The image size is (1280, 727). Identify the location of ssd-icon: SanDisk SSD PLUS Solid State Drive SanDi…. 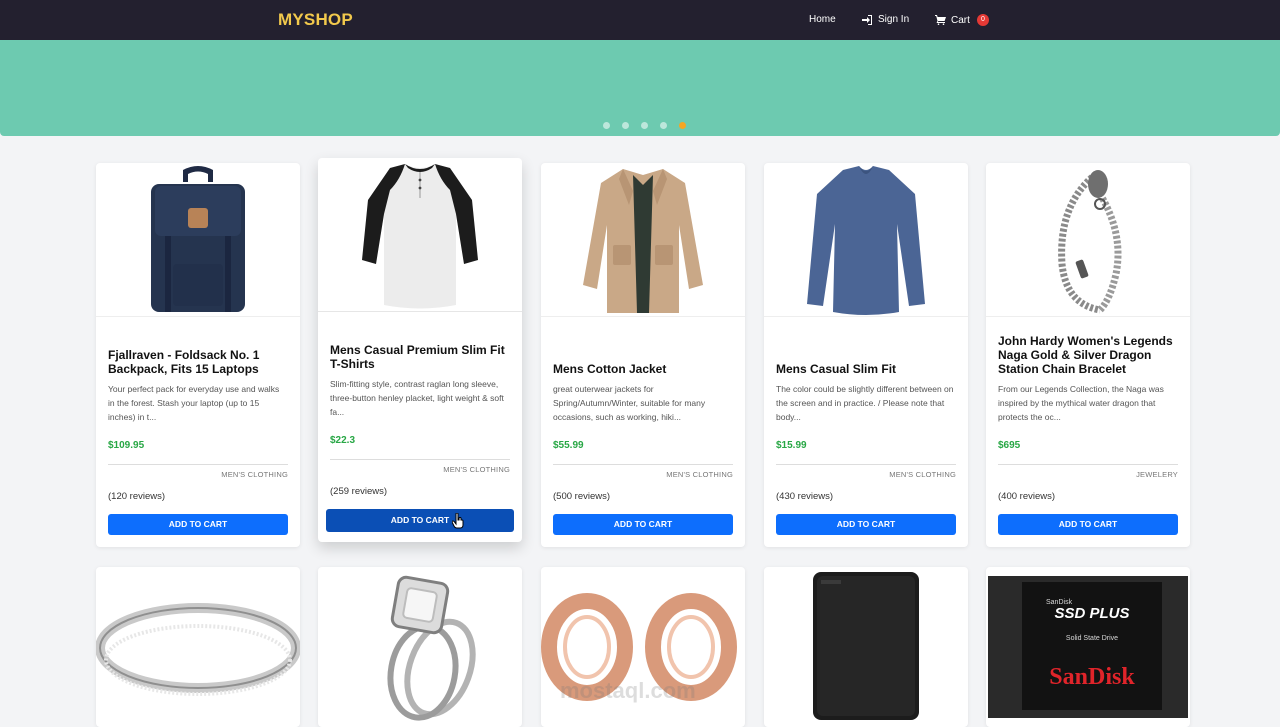
(1088, 647).